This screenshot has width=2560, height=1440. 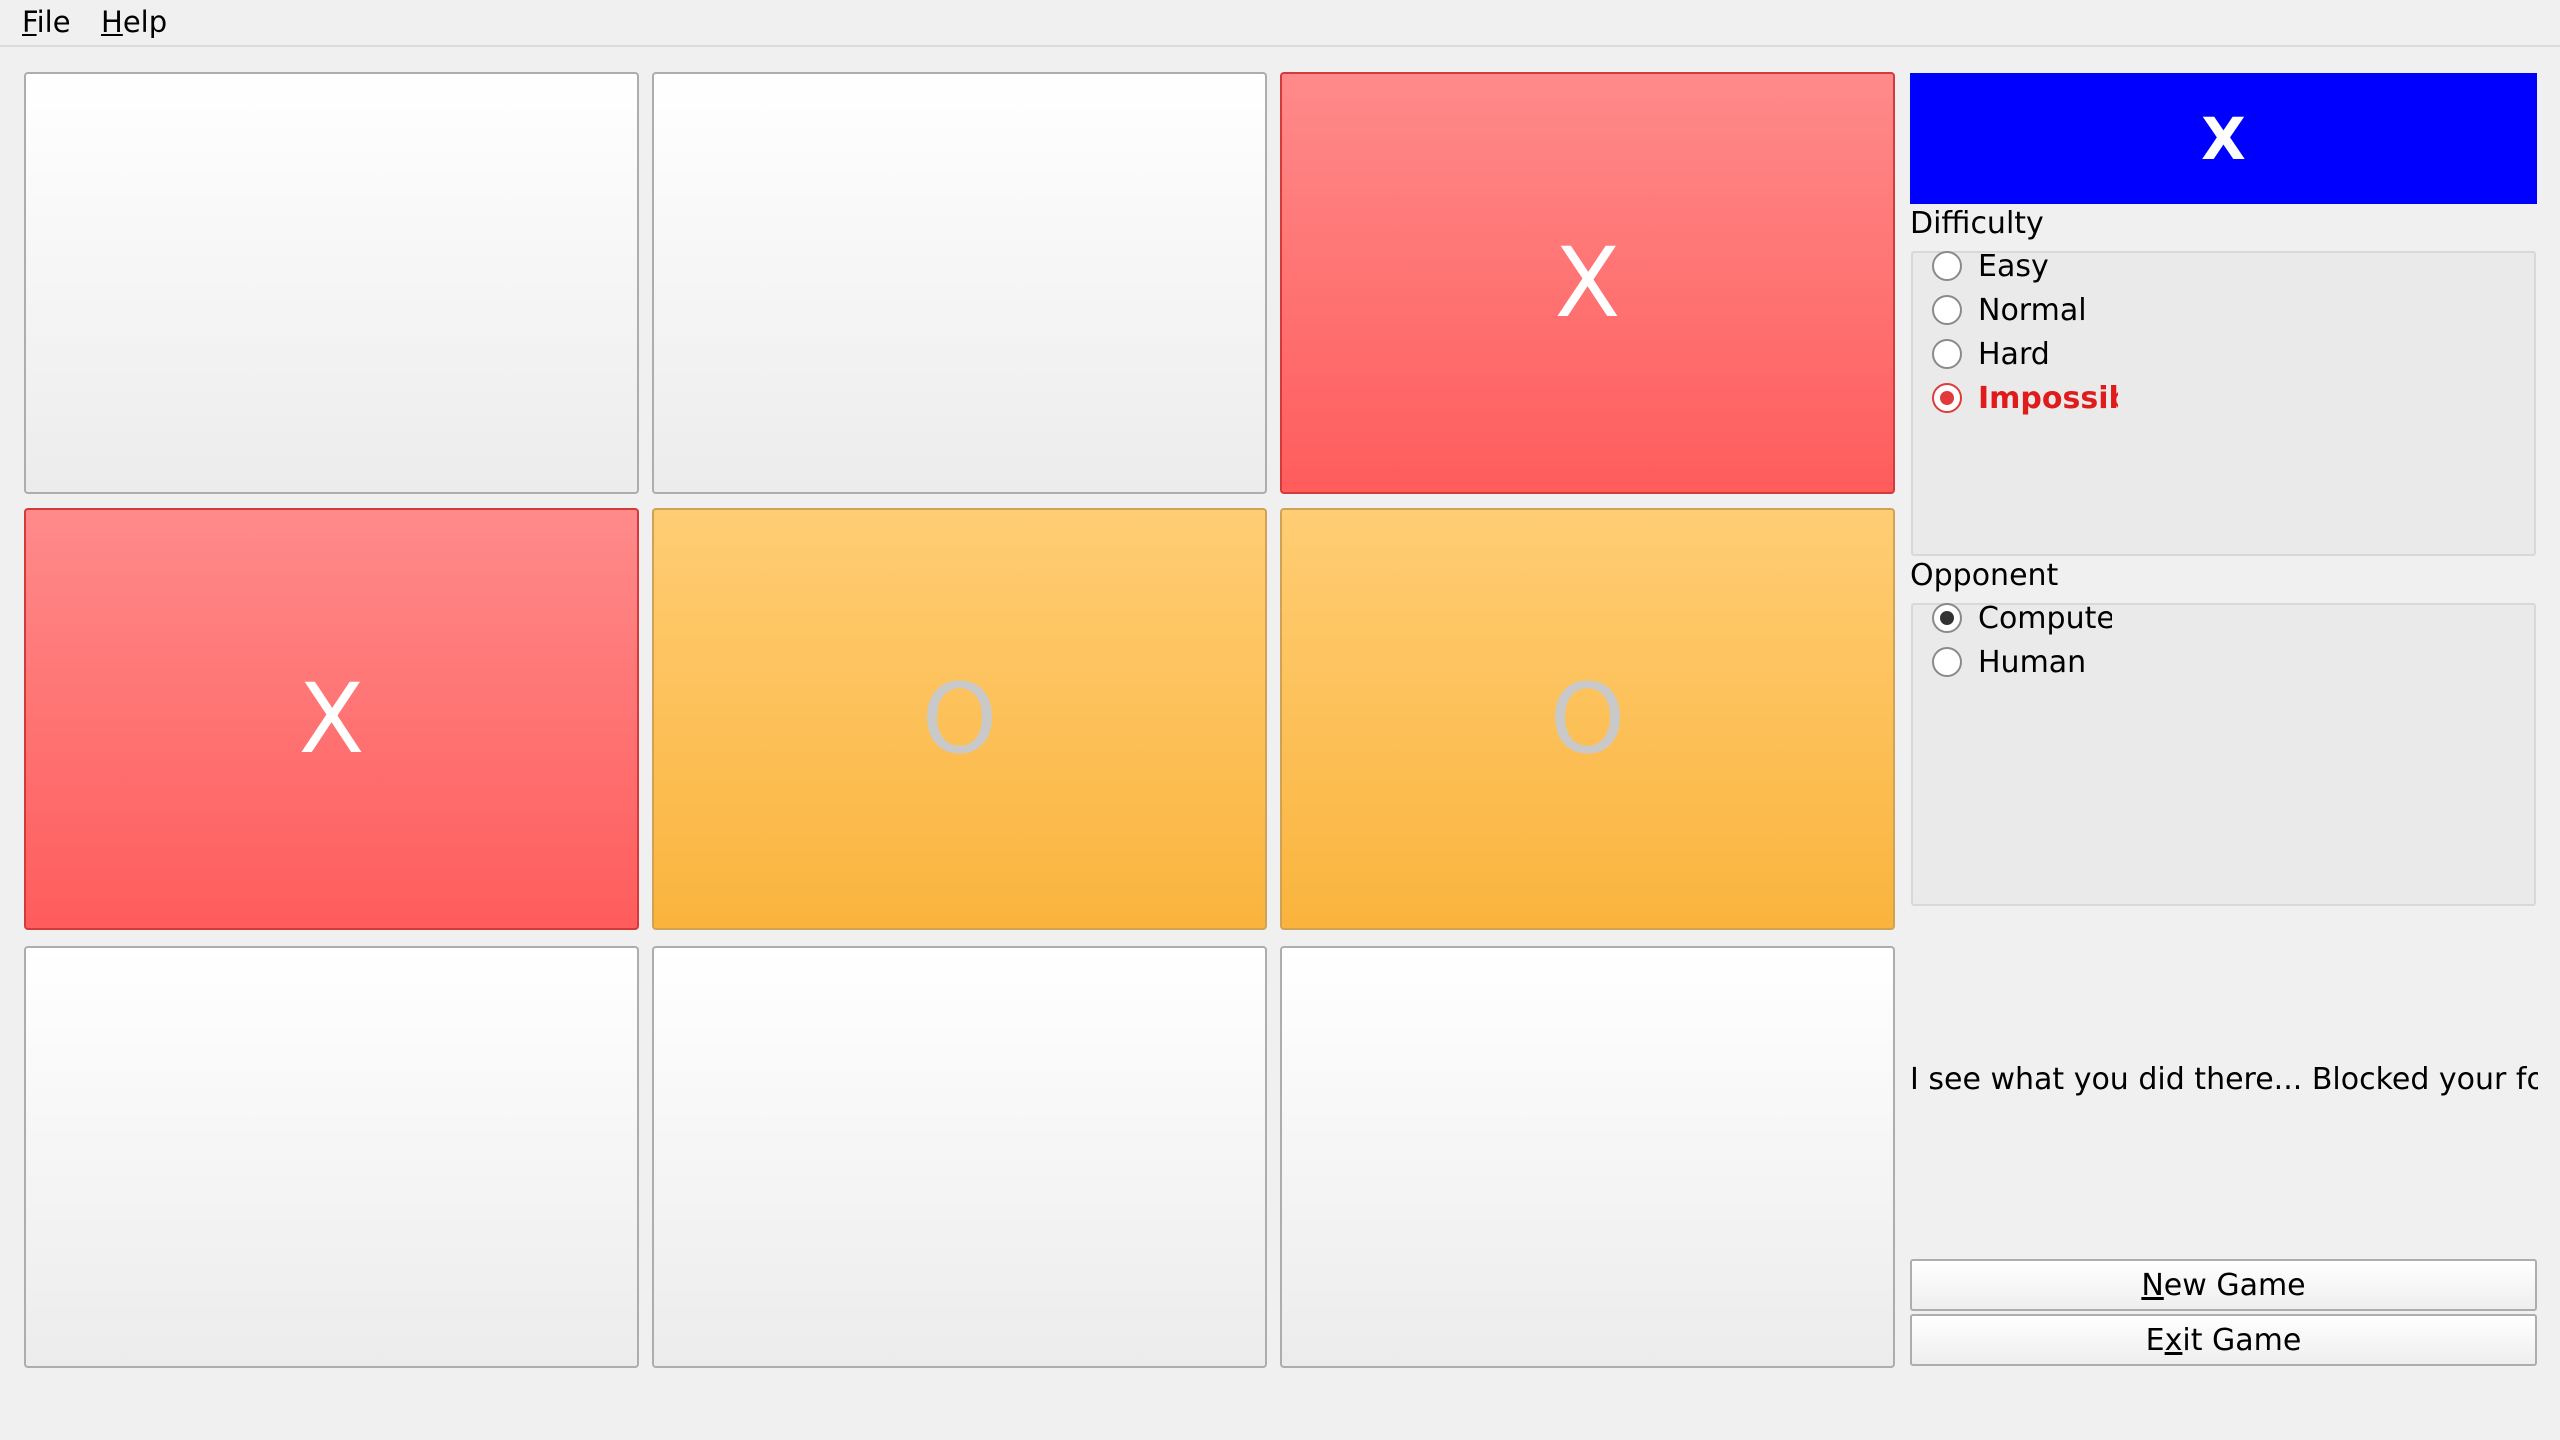 What do you see at coordinates (1947, 354) in the screenshot?
I see `radio-hard` at bounding box center [1947, 354].